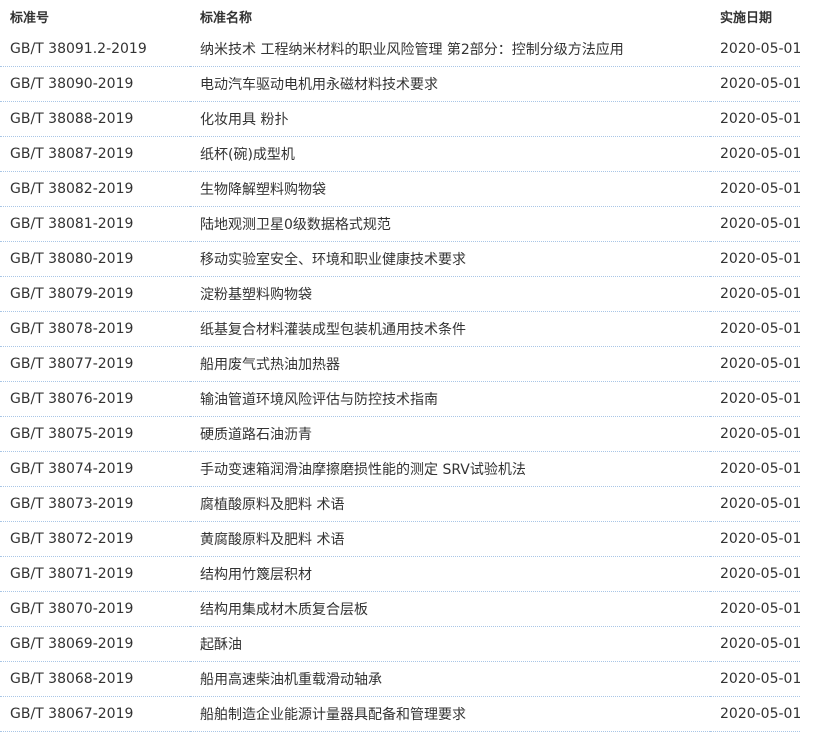  I want to click on standard-name-cell: 结构用竹篾层积材, so click(450, 574).